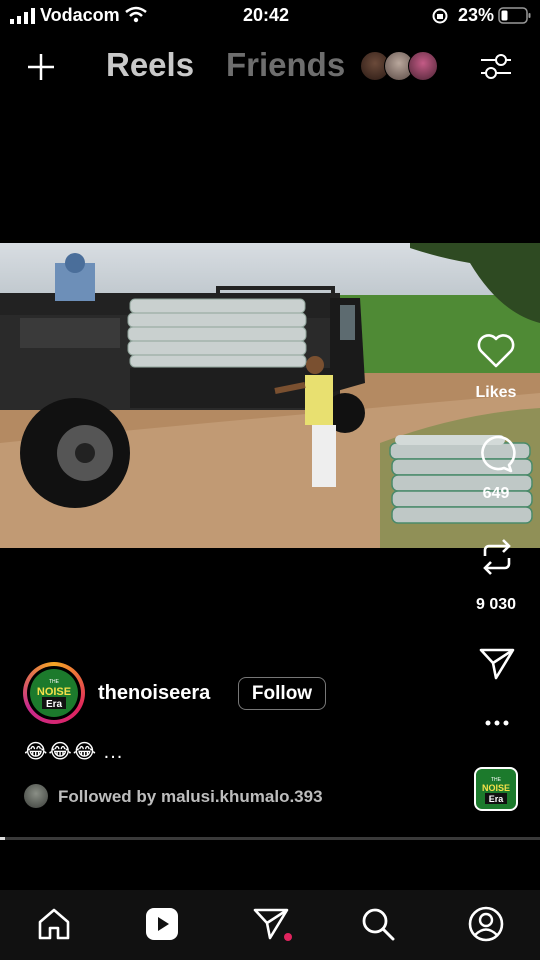 The width and height of the screenshot is (540, 960). I want to click on more-options-icon, so click(497, 723).